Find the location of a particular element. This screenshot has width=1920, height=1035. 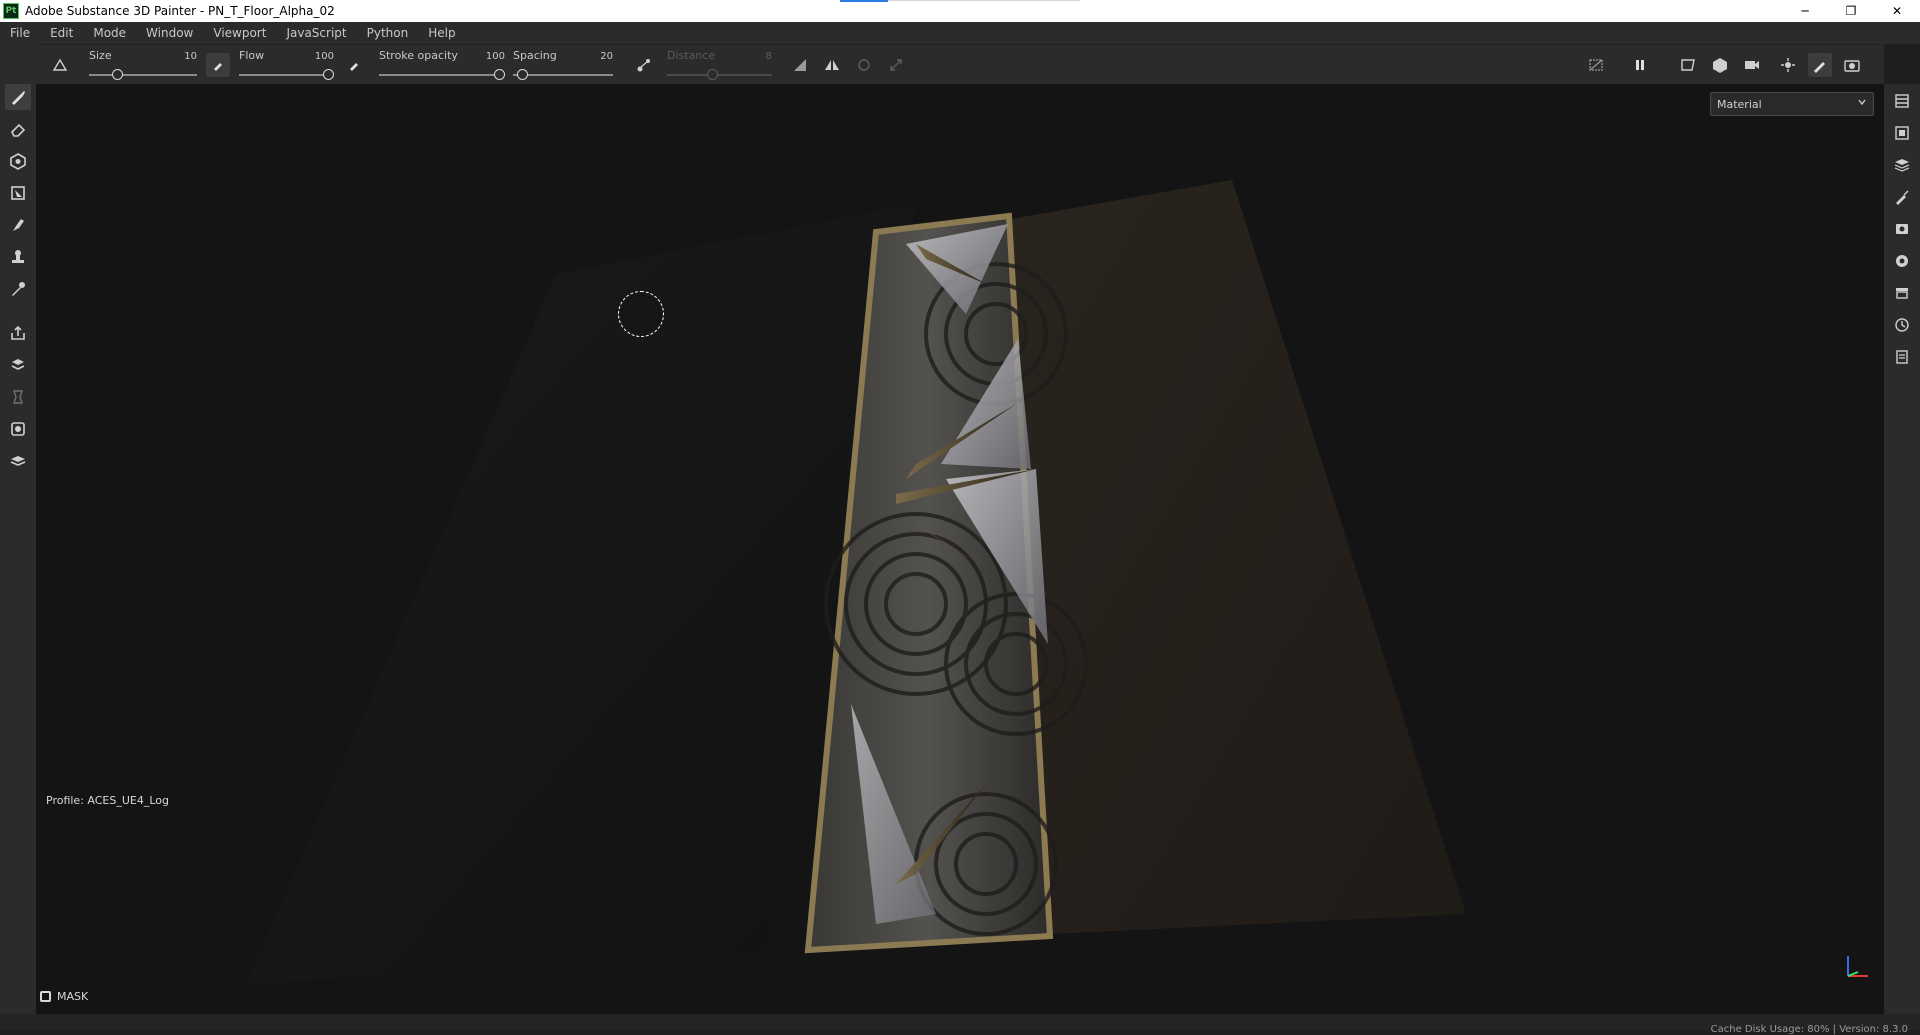

stroke-opacity-track is located at coordinates (442, 75).